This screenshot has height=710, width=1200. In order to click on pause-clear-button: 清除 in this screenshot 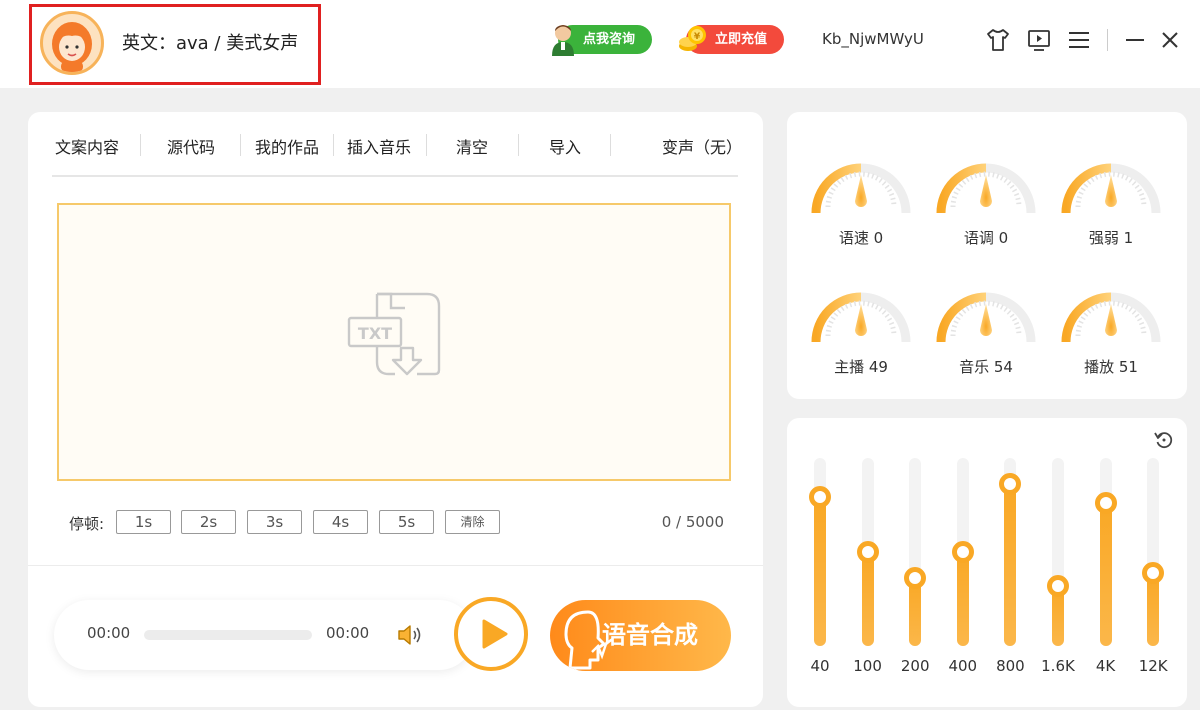, I will do `click(472, 522)`.